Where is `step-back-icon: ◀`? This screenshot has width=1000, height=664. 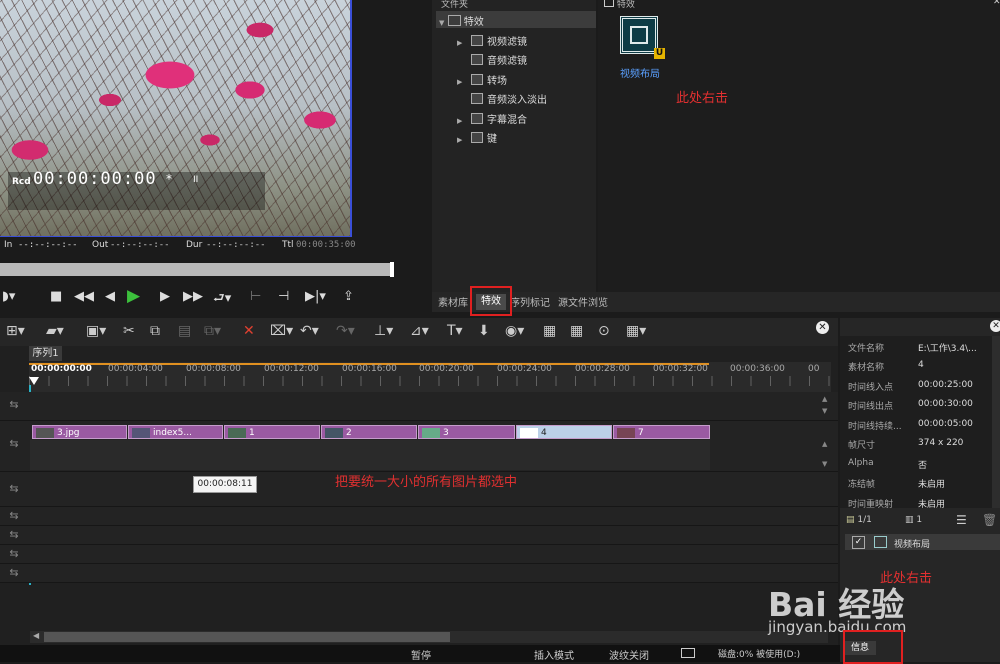
step-back-icon: ◀ is located at coordinates (110, 296).